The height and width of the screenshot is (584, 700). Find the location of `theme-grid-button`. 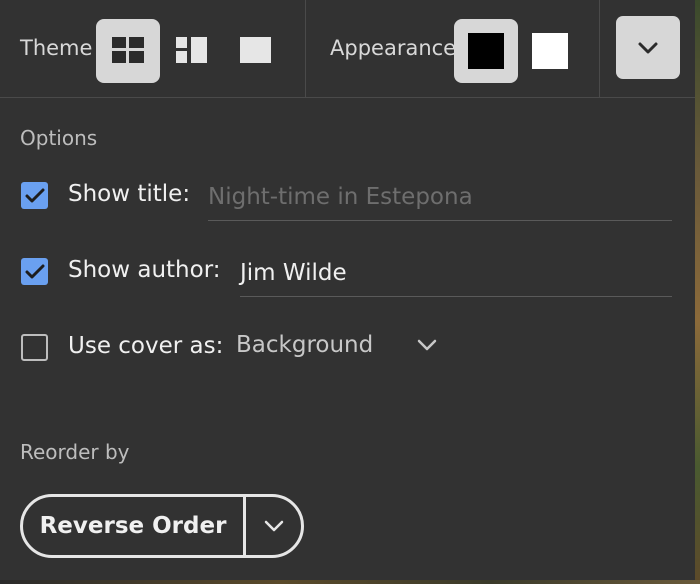

theme-grid-button is located at coordinates (128, 51).